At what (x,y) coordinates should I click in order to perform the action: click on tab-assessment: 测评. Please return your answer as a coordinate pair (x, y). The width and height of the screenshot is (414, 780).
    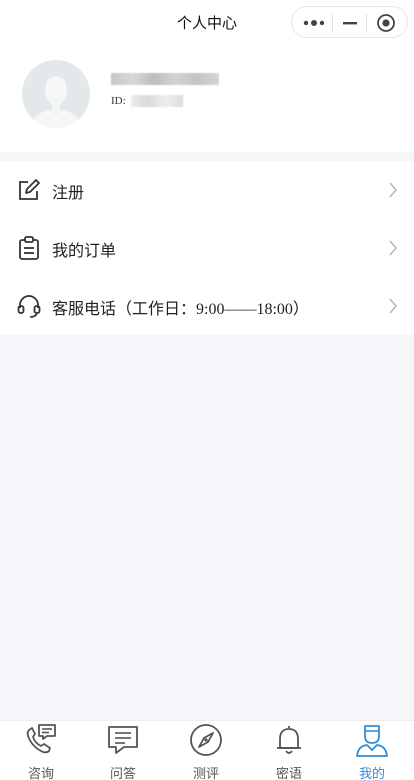
    Looking at the image, I should click on (206, 750).